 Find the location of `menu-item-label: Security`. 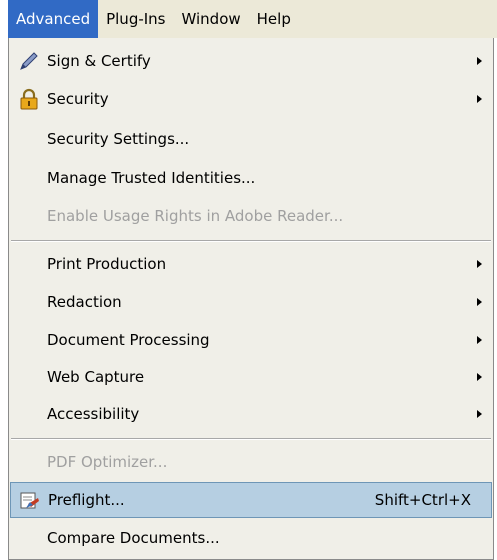

menu-item-label: Security is located at coordinates (78, 99).